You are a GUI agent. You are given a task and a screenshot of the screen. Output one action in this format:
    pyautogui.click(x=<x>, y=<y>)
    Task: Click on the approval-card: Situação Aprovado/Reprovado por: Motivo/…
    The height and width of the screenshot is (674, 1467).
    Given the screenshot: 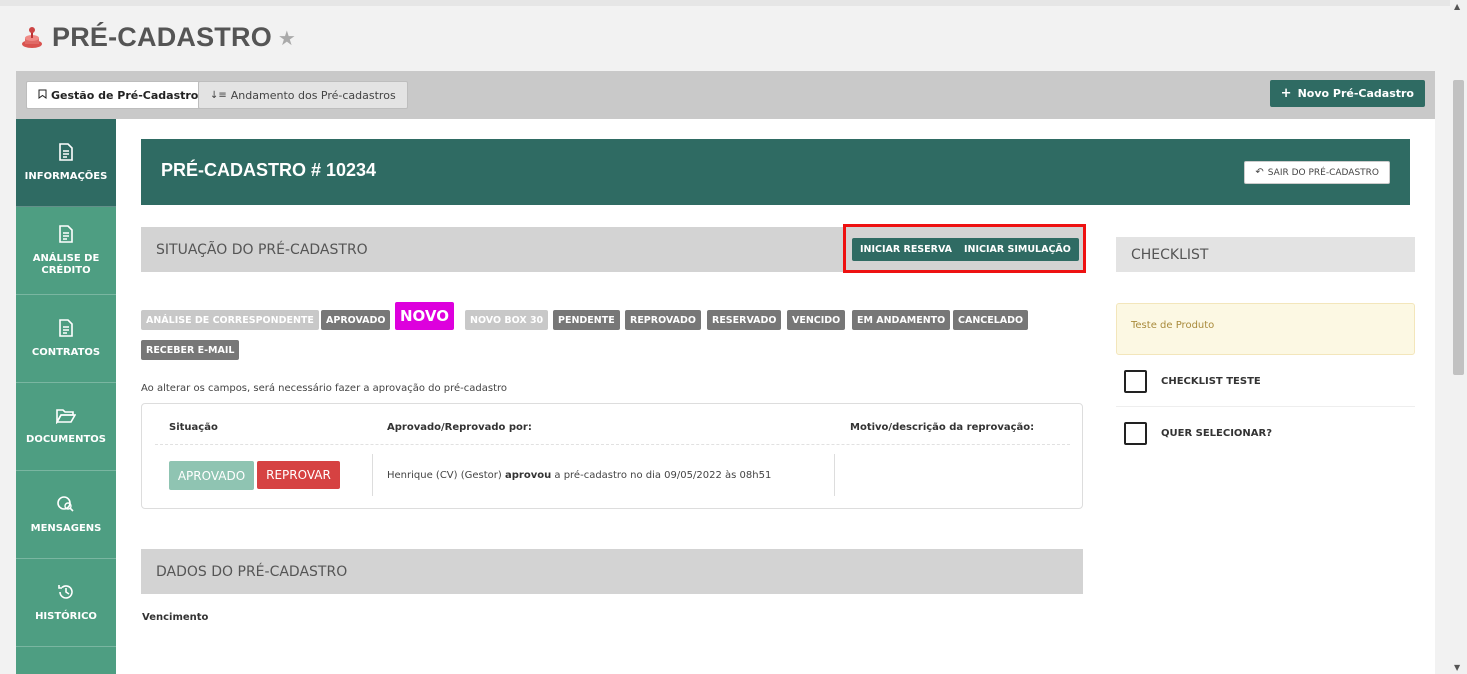 What is the action you would take?
    pyautogui.click(x=612, y=456)
    